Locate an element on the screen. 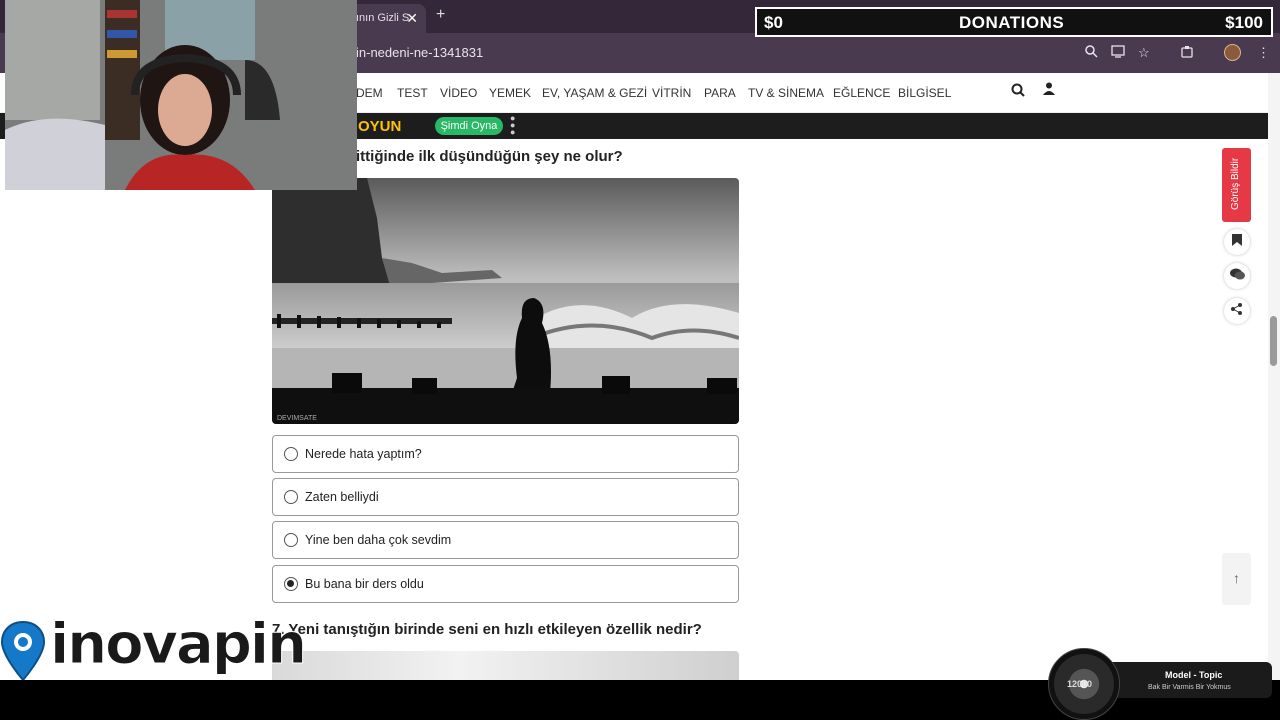 The height and width of the screenshot is (720, 1280). answer-label: Zaten belliydi is located at coordinates (342, 497).